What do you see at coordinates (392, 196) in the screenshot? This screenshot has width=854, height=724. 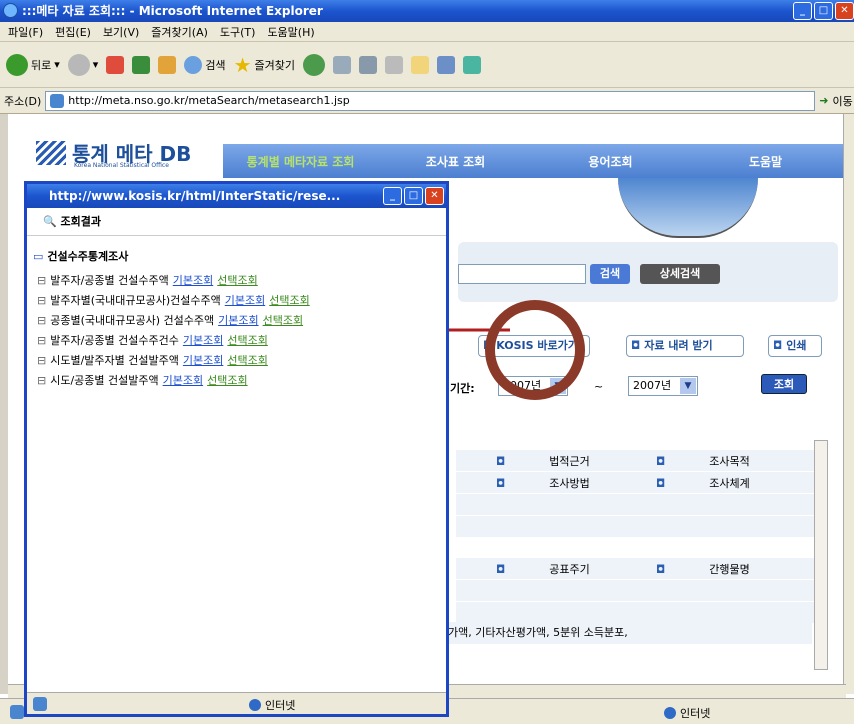 I see `popup-minimize-button: _` at bounding box center [392, 196].